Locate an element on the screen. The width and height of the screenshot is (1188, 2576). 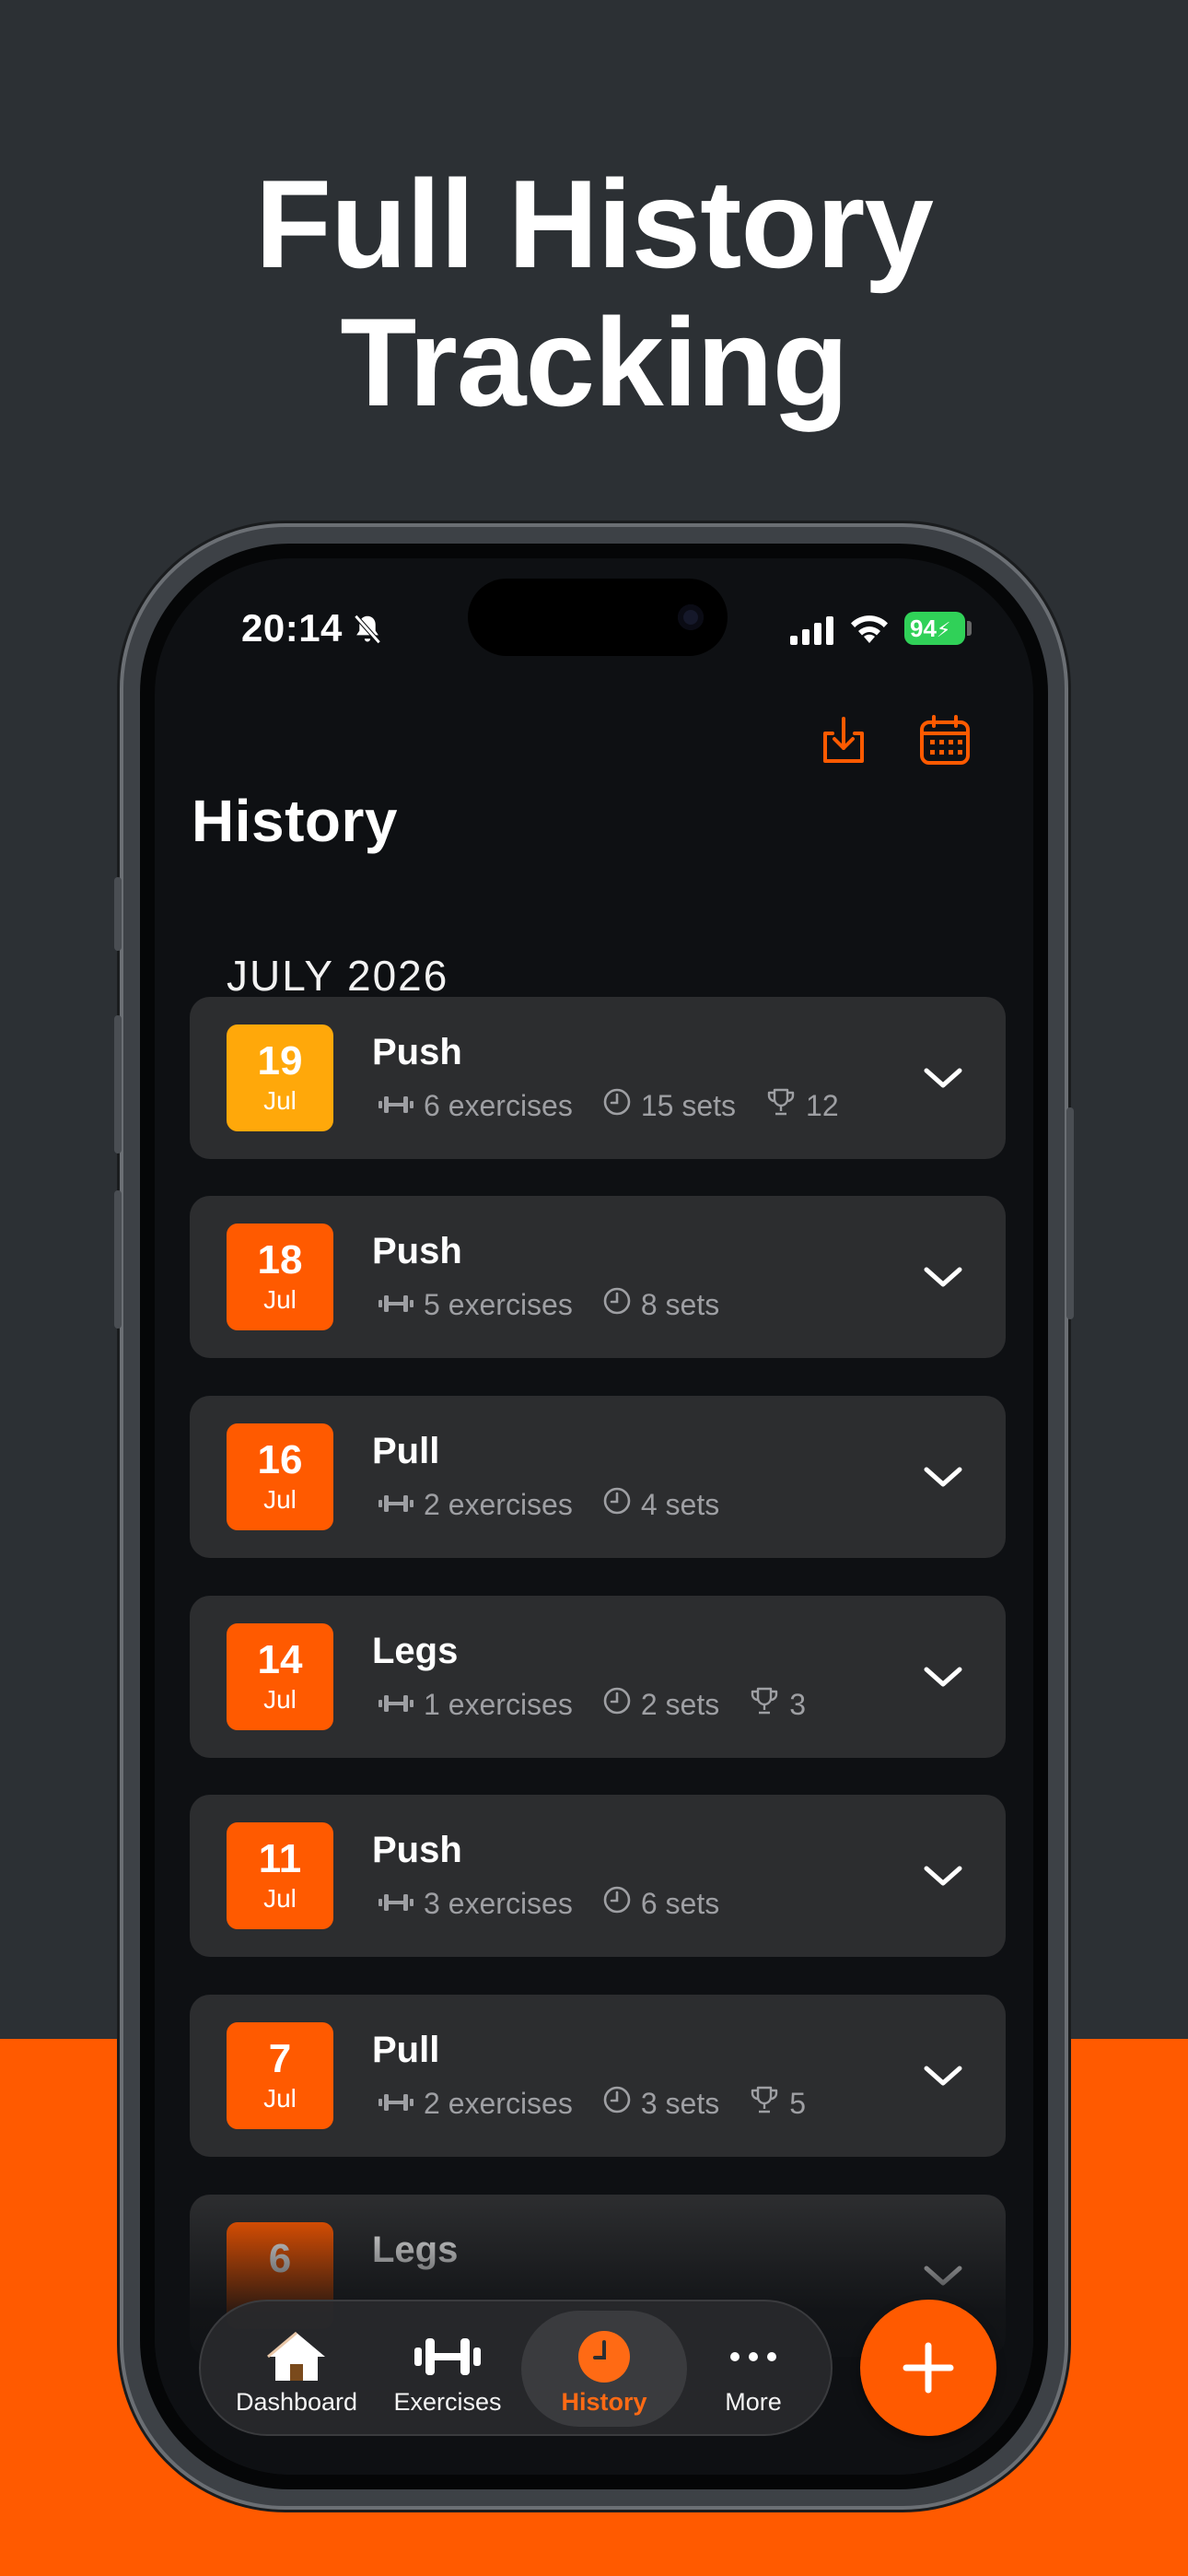
exercise-count-text: 5 exercises is located at coordinates (499, 1304).